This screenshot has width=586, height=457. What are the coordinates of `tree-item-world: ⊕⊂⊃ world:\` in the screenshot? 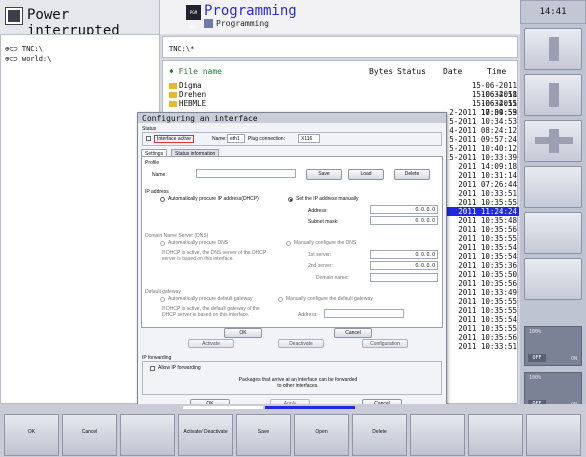 It's located at (28, 59).